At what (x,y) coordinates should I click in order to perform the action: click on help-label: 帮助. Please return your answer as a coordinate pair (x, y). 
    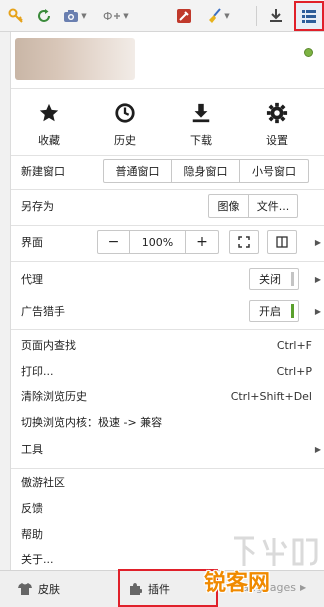
    Looking at the image, I should click on (32, 534).